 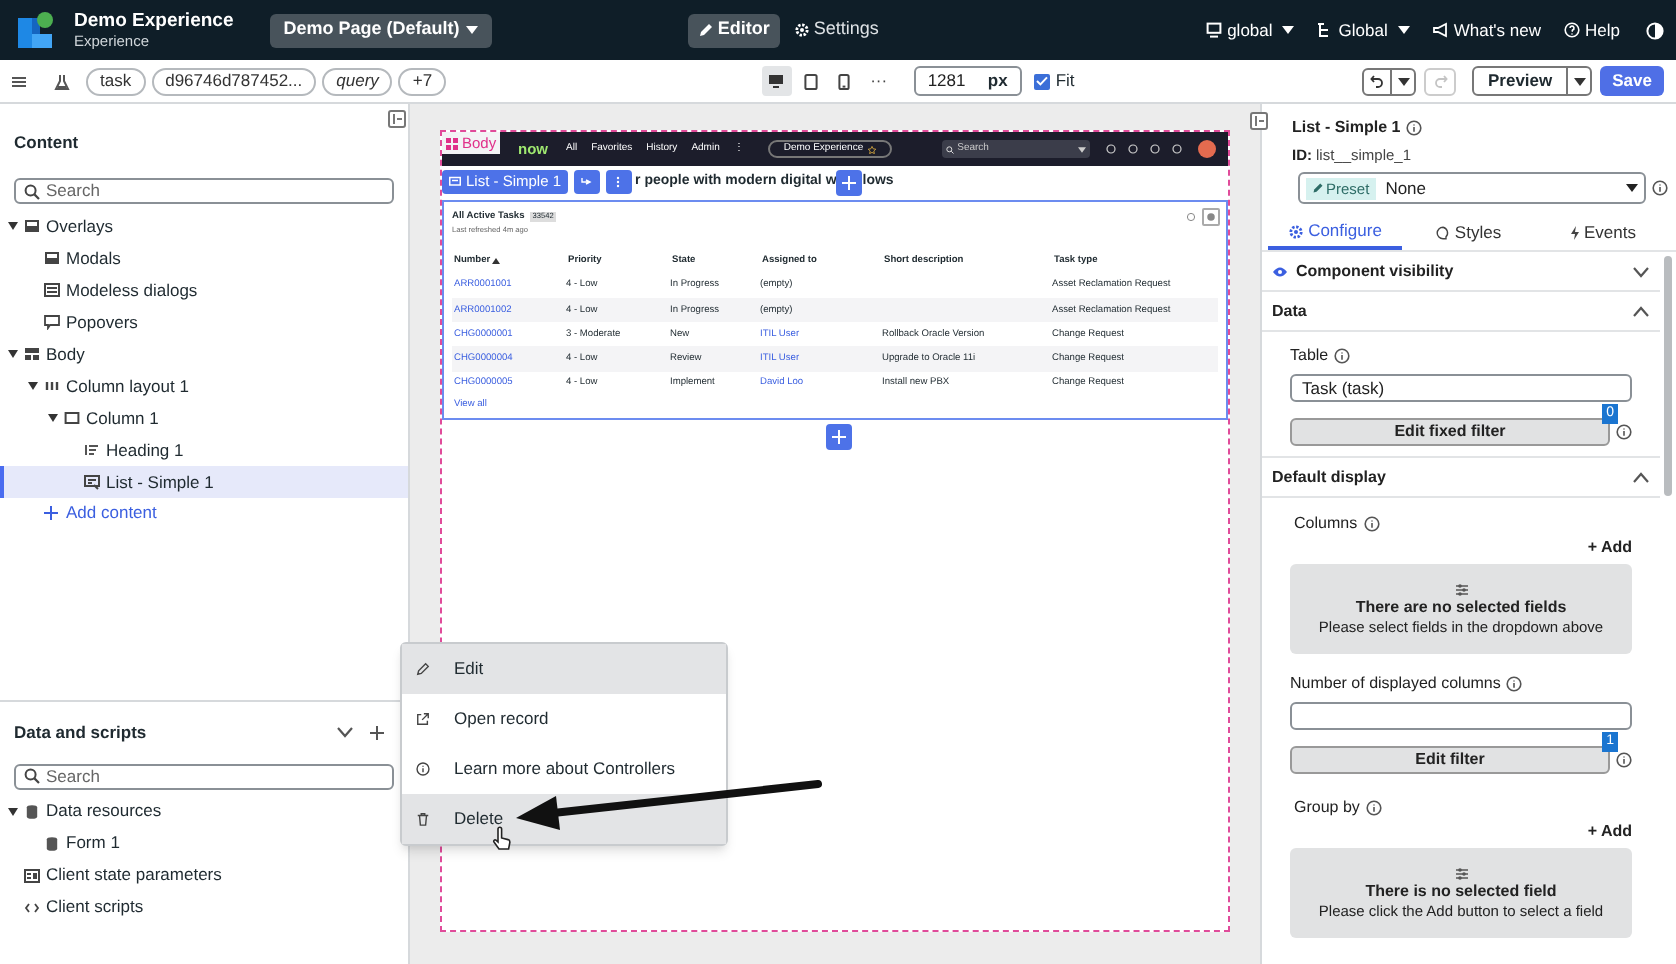 I want to click on panel-tab: Events, so click(x=1603, y=233).